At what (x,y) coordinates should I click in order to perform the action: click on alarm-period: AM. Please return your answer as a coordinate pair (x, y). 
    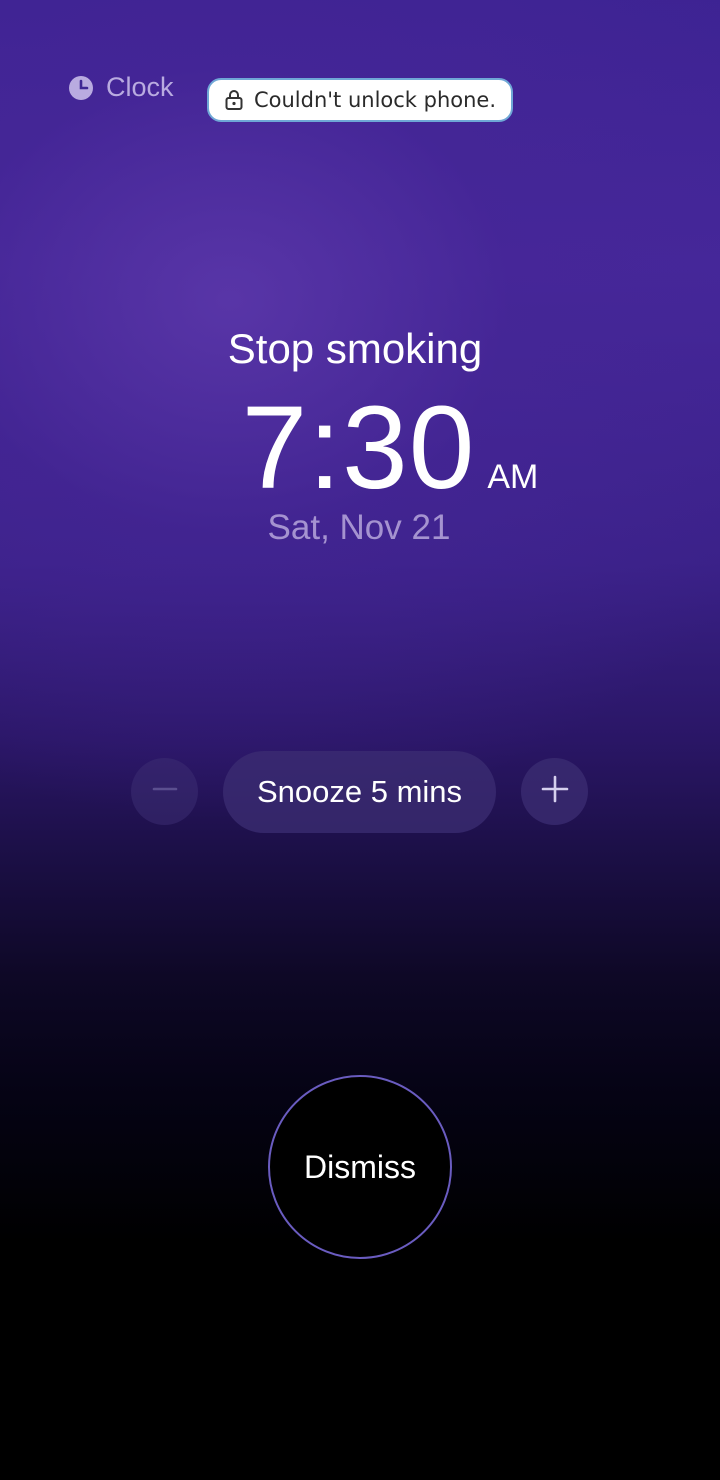
    Looking at the image, I should click on (513, 477).